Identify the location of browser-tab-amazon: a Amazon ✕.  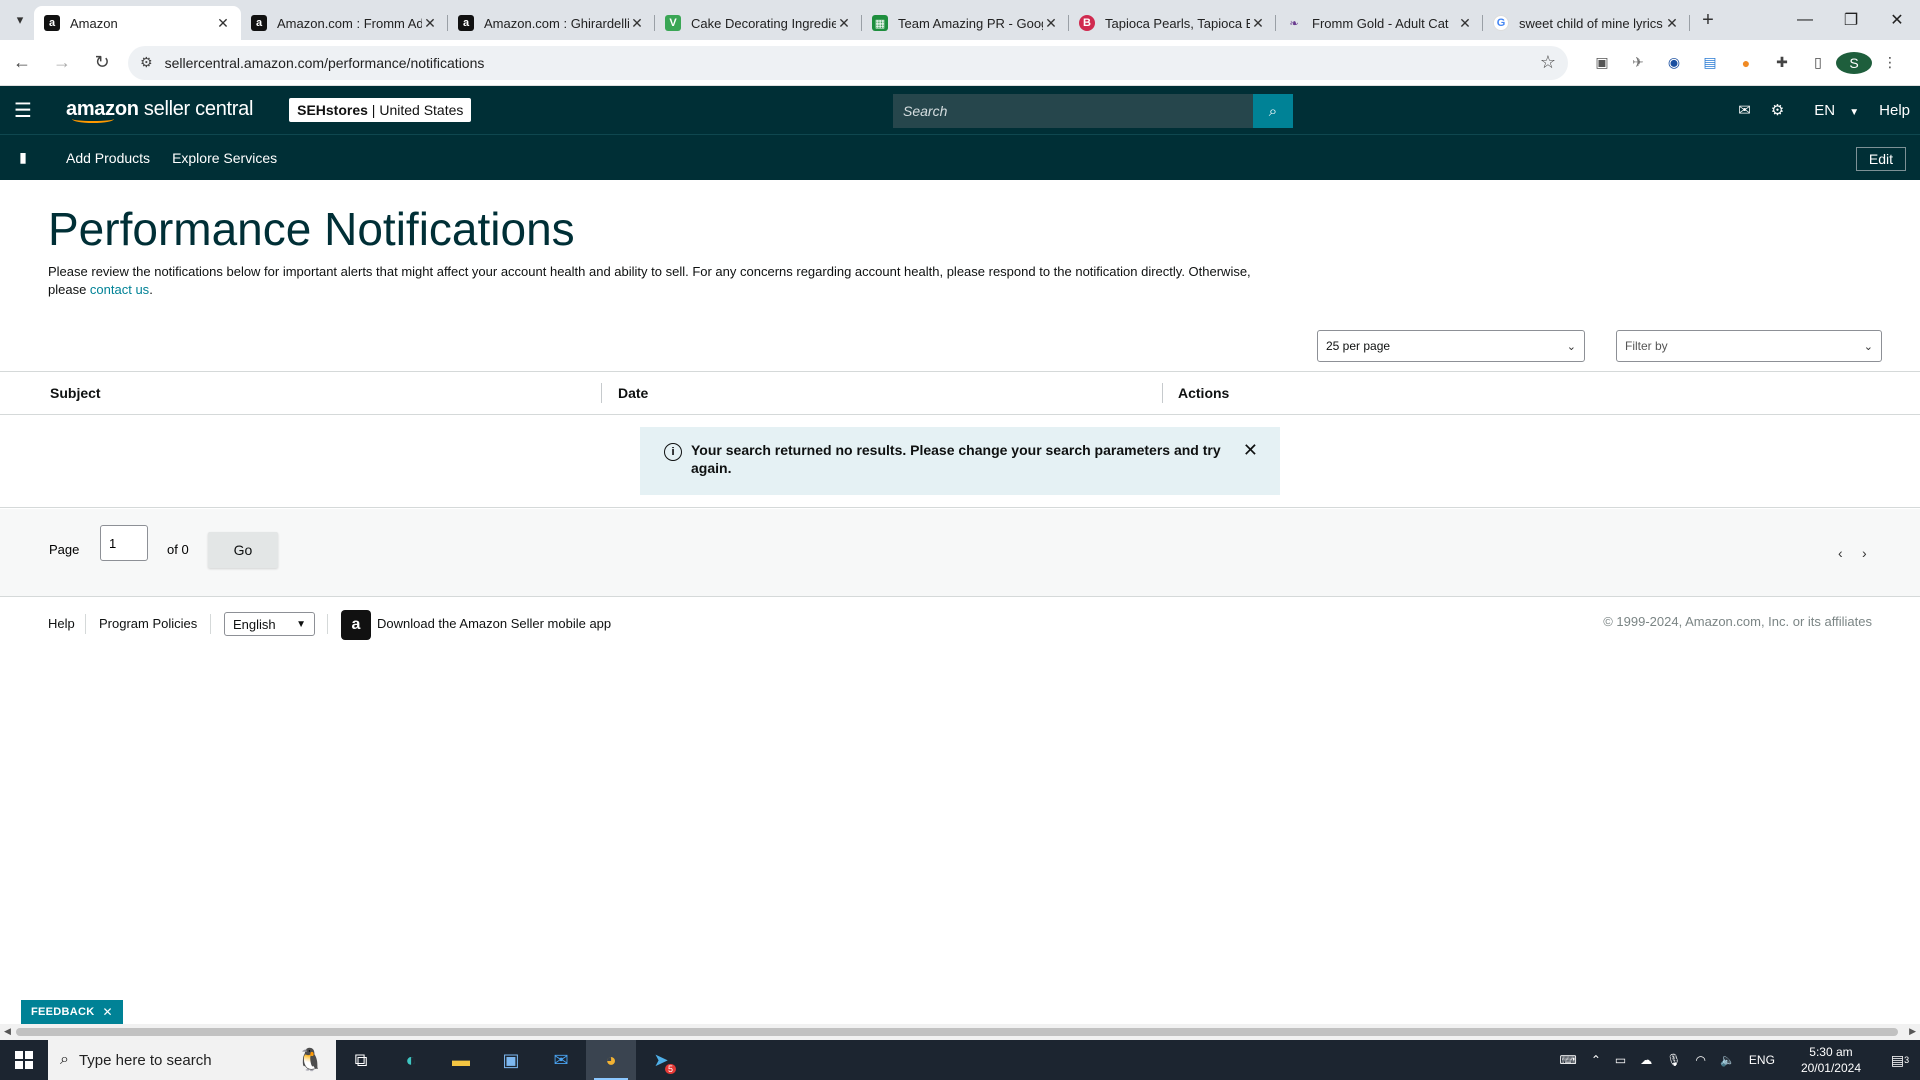
(137, 23).